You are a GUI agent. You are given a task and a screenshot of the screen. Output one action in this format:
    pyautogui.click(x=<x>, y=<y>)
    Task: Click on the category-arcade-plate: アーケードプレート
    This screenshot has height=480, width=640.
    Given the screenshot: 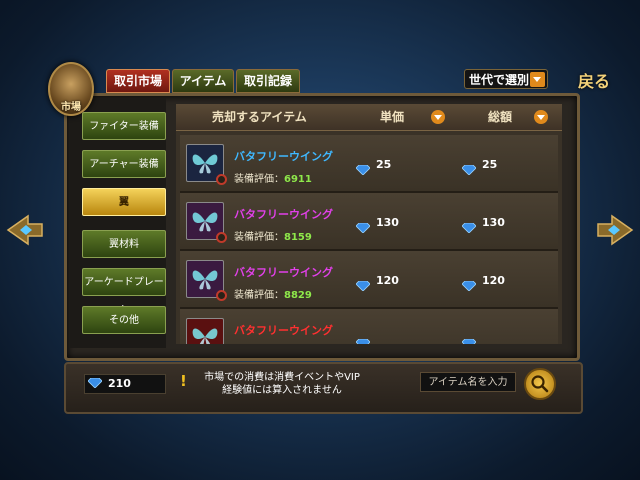 What is the action you would take?
    pyautogui.click(x=124, y=292)
    